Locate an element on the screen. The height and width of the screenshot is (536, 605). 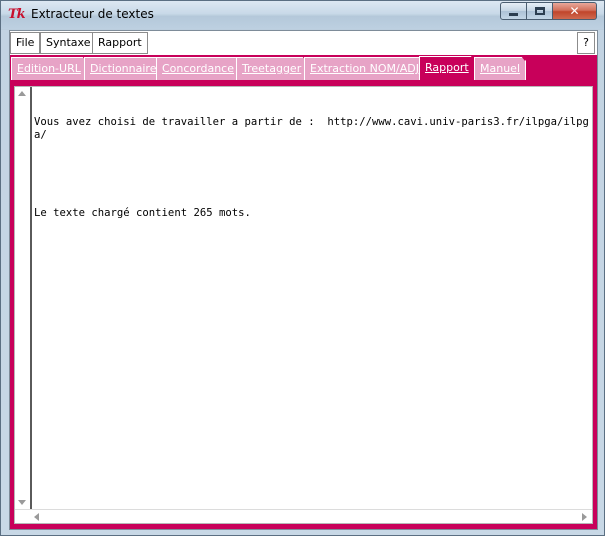
menu-rapport: Rapport is located at coordinates (120, 43).